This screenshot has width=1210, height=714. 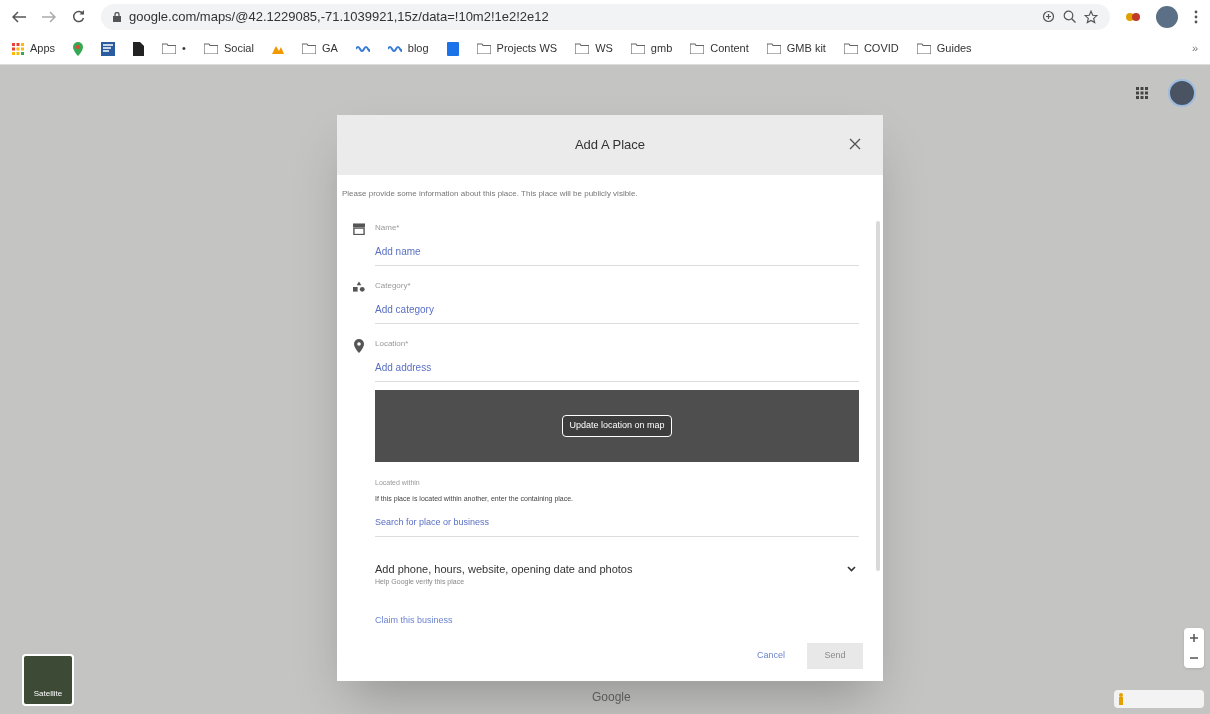 I want to click on store-icon, so click(x=359, y=229).